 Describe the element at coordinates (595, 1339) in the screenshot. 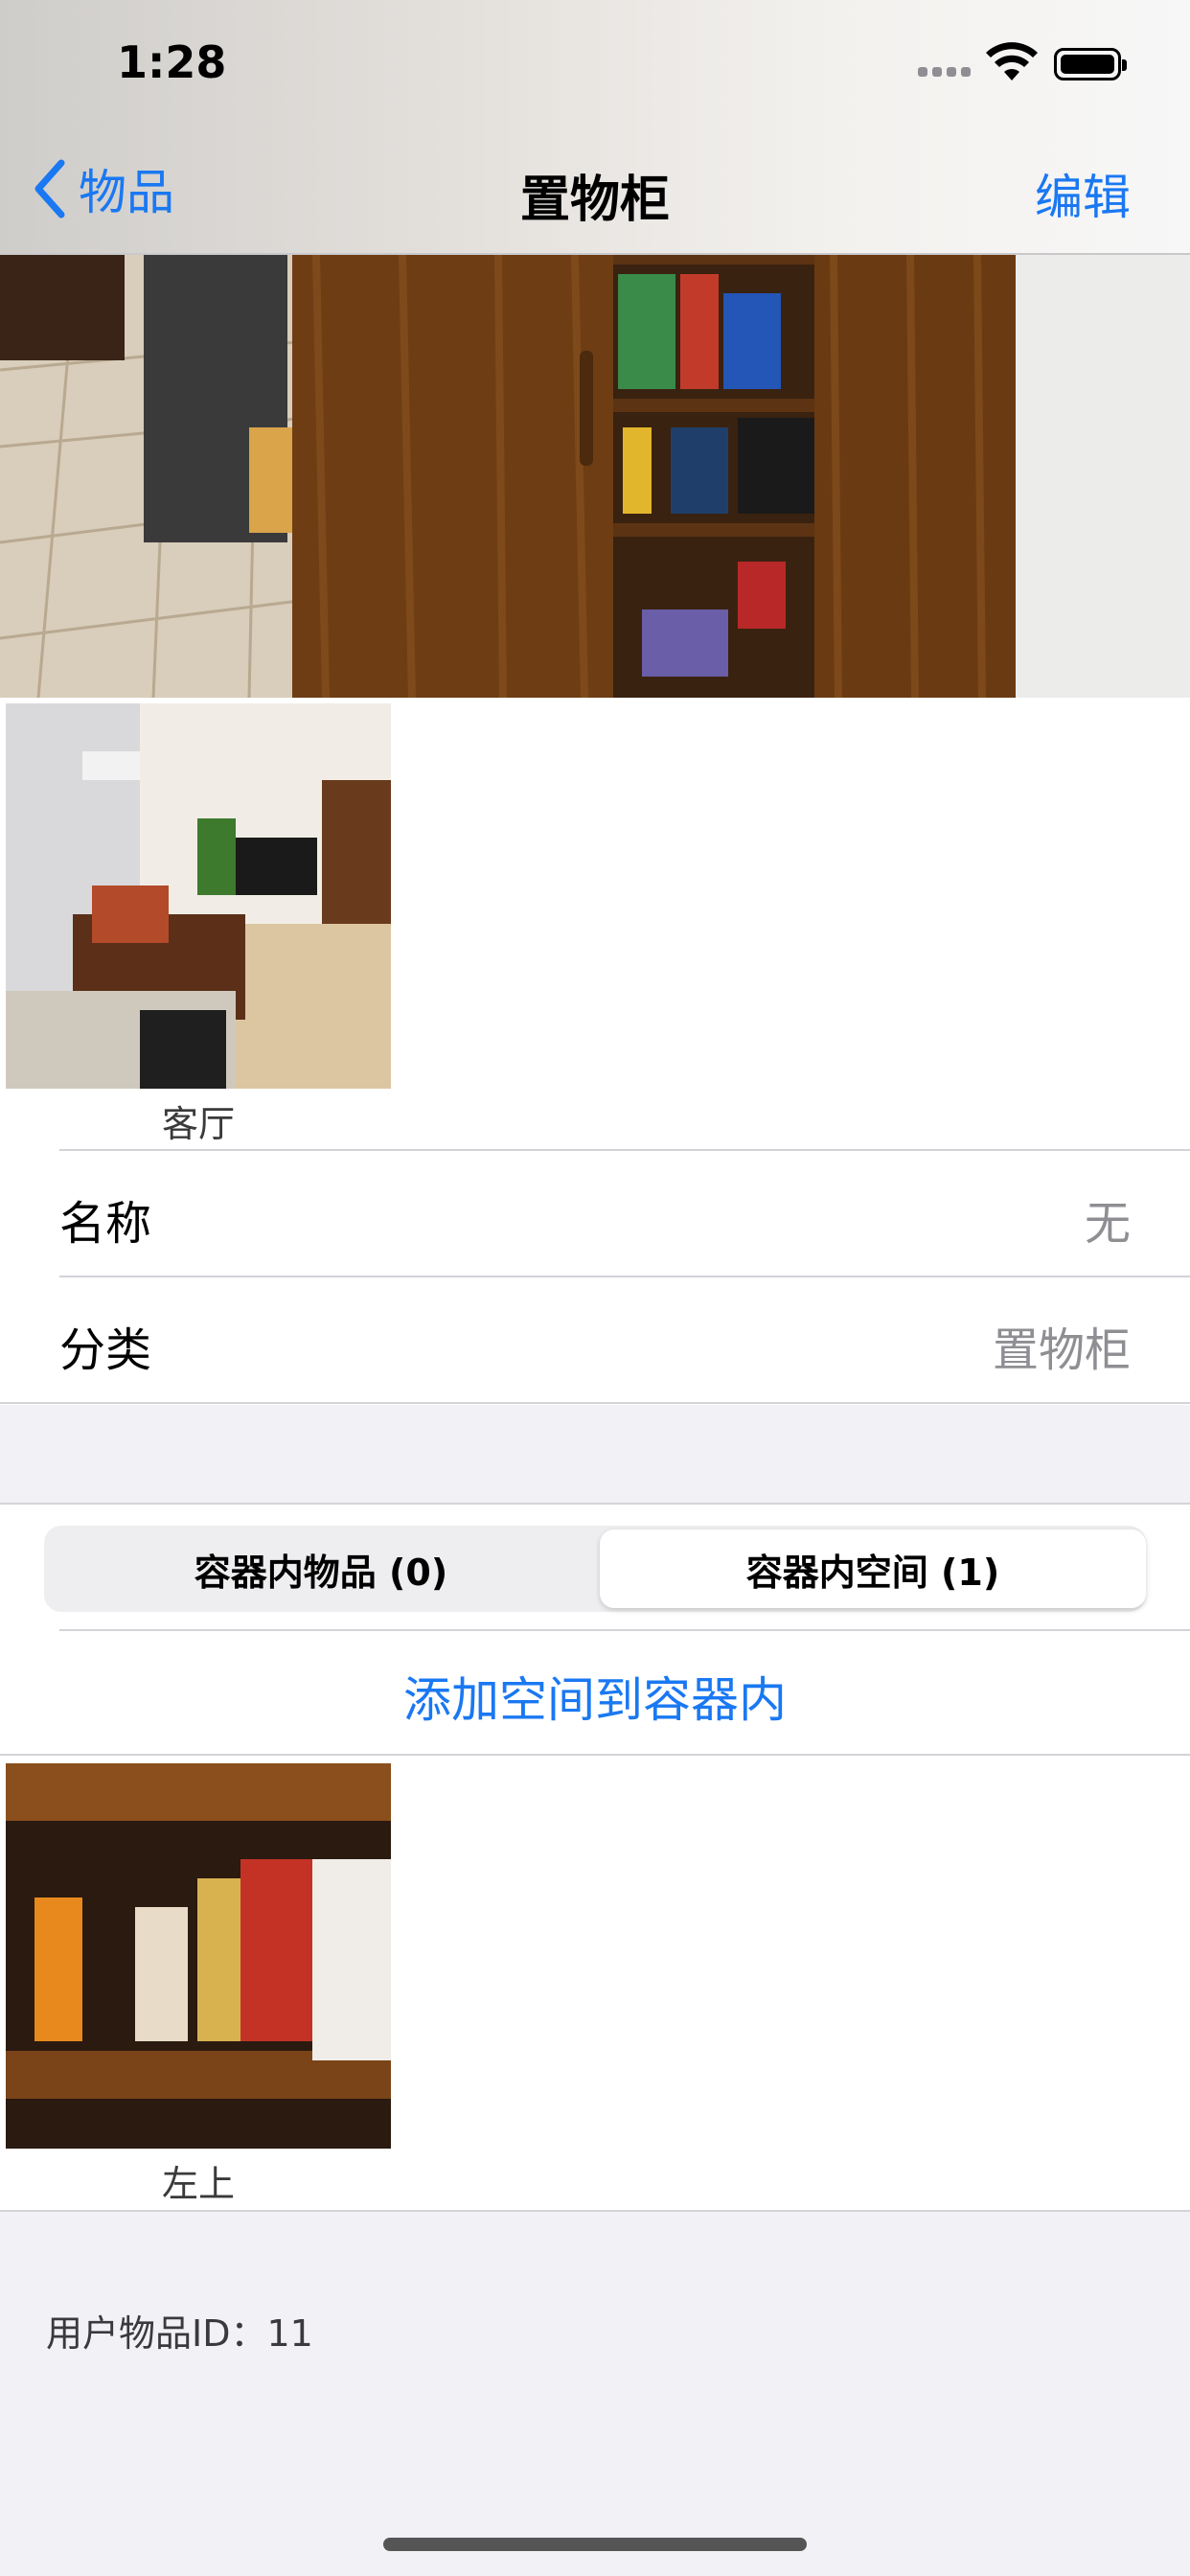

I see `category-row: 分类 置物柜` at that location.